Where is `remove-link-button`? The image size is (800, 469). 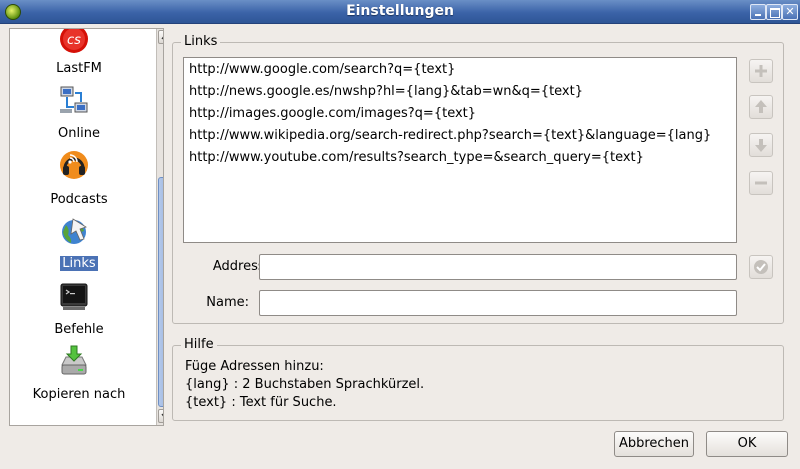 remove-link-button is located at coordinates (761, 183).